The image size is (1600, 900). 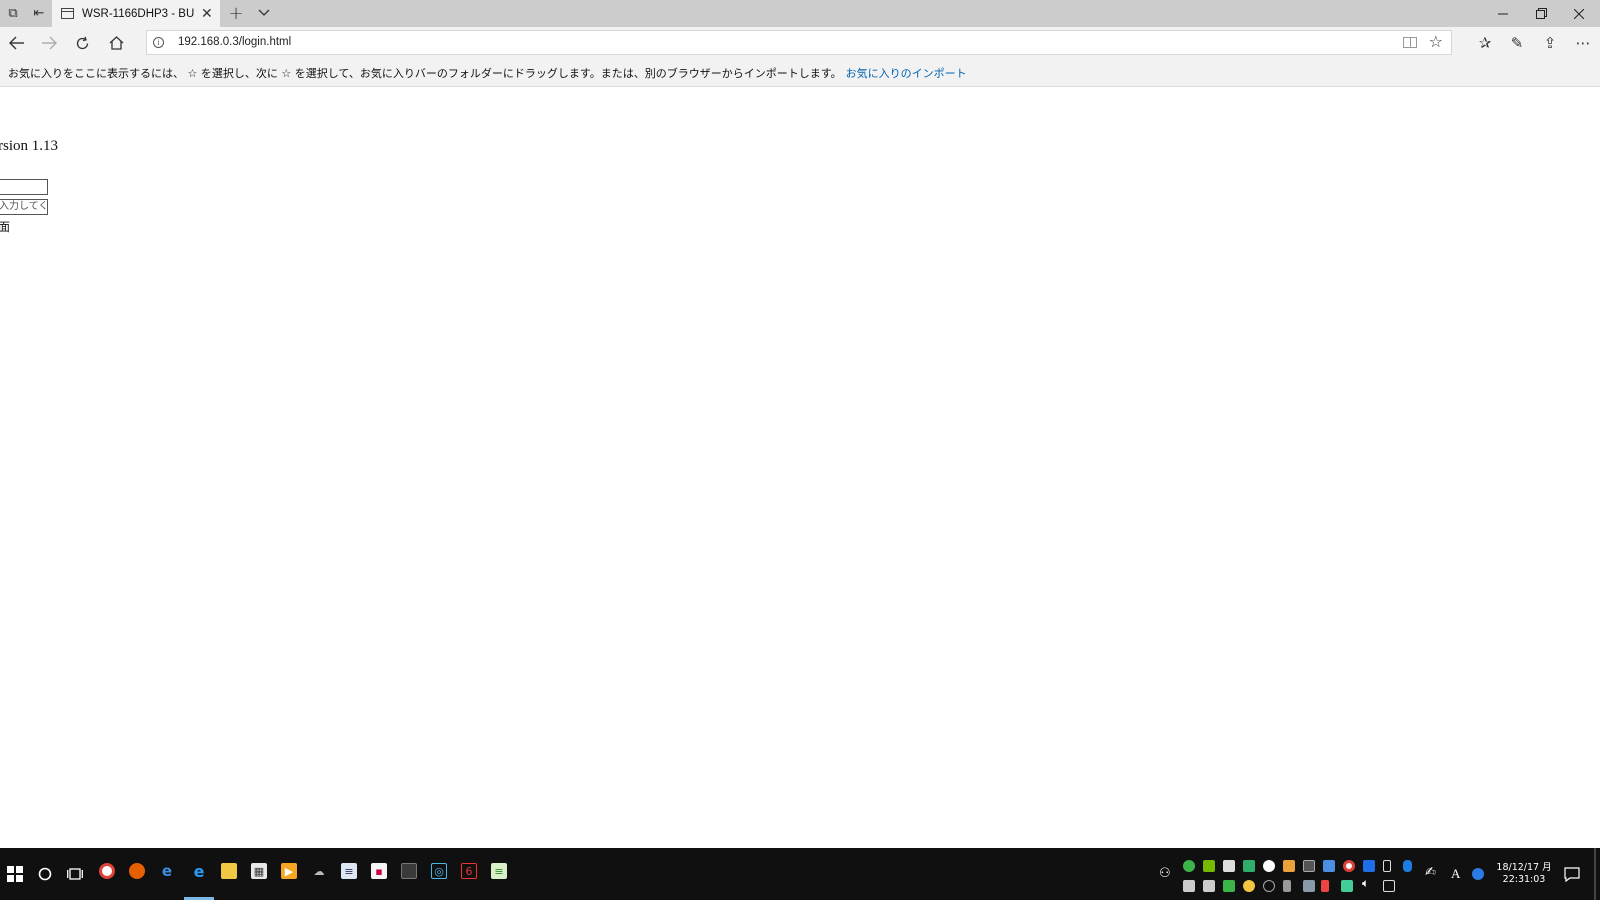 I want to click on clock-date: 18/12/17 月, so click(x=1524, y=867).